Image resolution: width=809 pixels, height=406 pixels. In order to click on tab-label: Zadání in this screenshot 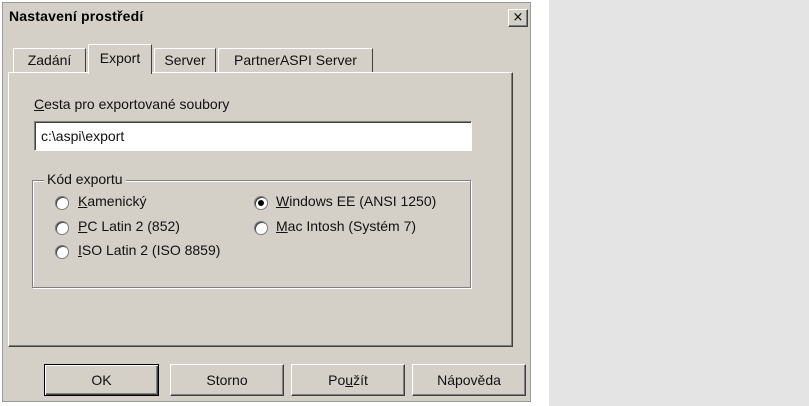, I will do `click(49, 60)`.